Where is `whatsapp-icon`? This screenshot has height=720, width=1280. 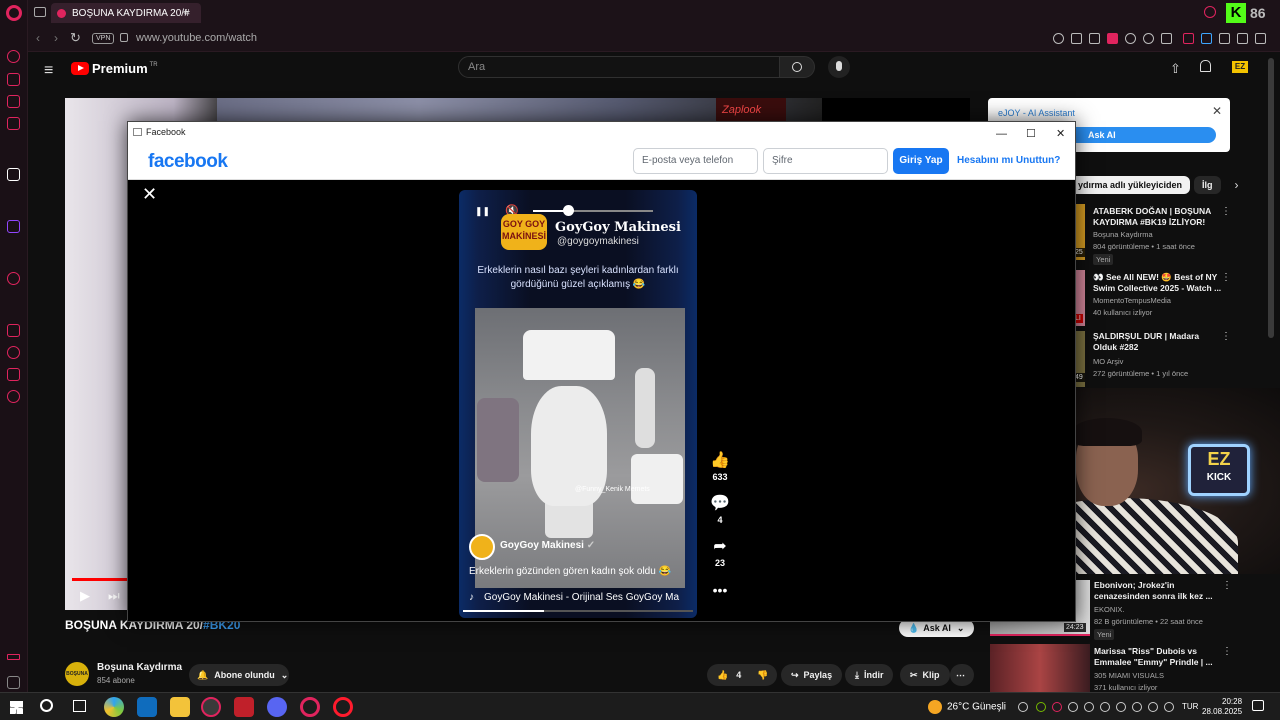 whatsapp-icon is located at coordinates (13, 123).